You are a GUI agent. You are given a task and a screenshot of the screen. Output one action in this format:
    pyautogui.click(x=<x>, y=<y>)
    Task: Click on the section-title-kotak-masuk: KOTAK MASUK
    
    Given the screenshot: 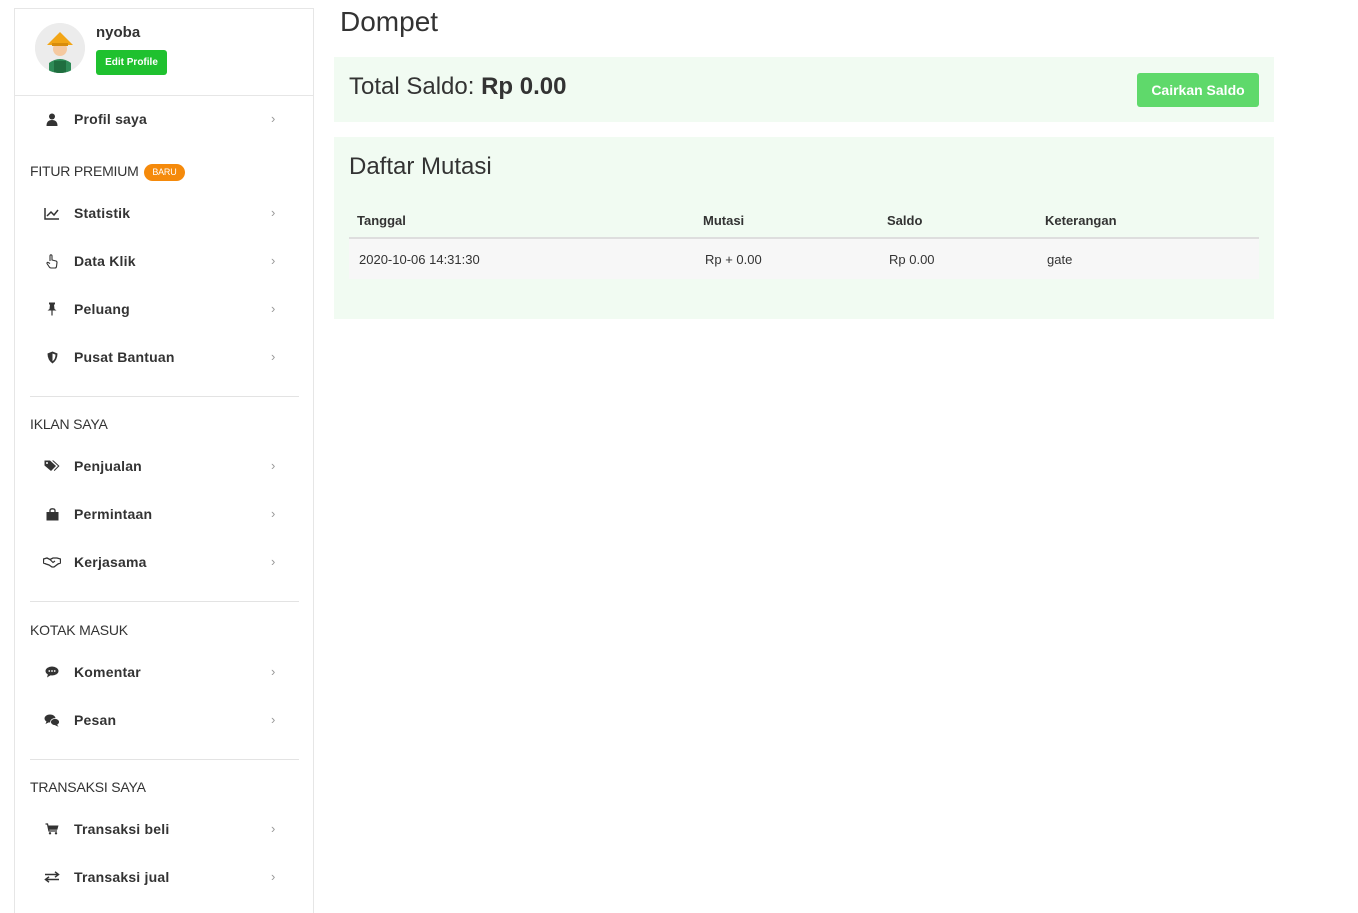 What is the action you would take?
    pyautogui.click(x=79, y=630)
    